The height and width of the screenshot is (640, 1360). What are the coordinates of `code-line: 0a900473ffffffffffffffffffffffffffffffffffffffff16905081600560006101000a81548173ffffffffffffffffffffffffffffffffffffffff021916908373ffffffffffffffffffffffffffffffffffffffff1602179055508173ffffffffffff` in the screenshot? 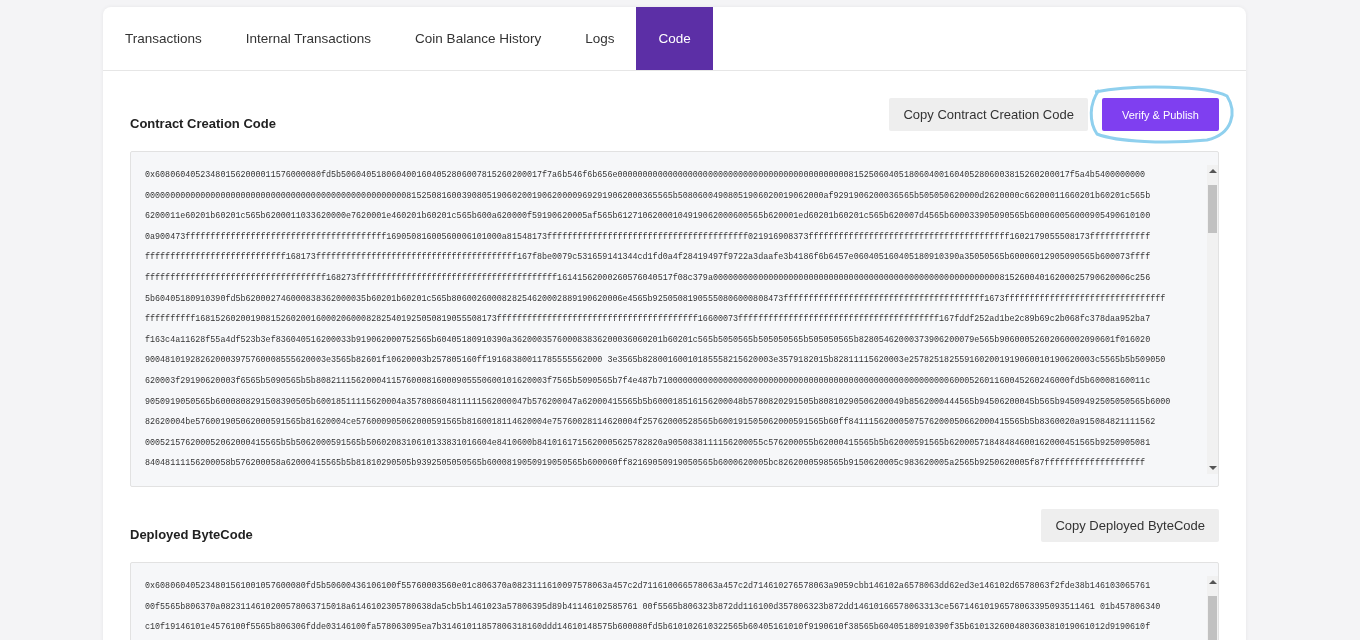 It's located at (648, 237).